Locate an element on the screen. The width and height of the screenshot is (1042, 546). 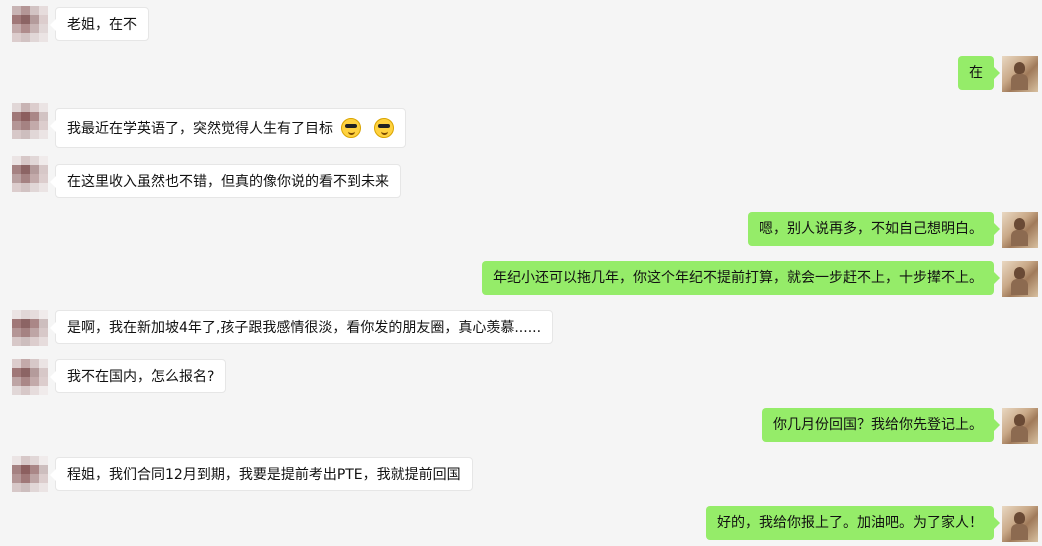
message-bubble: 我不在国内，怎么报名? is located at coordinates (138, 376).